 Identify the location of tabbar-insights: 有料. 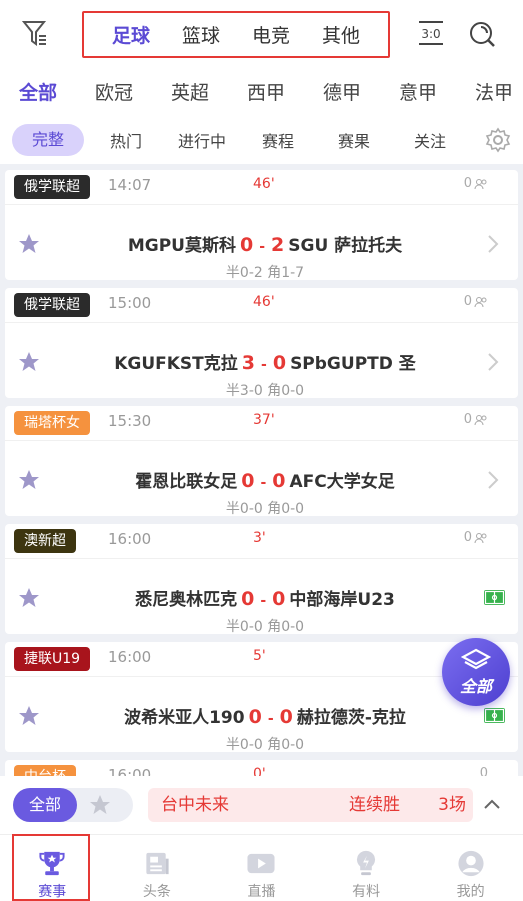
(366, 868).